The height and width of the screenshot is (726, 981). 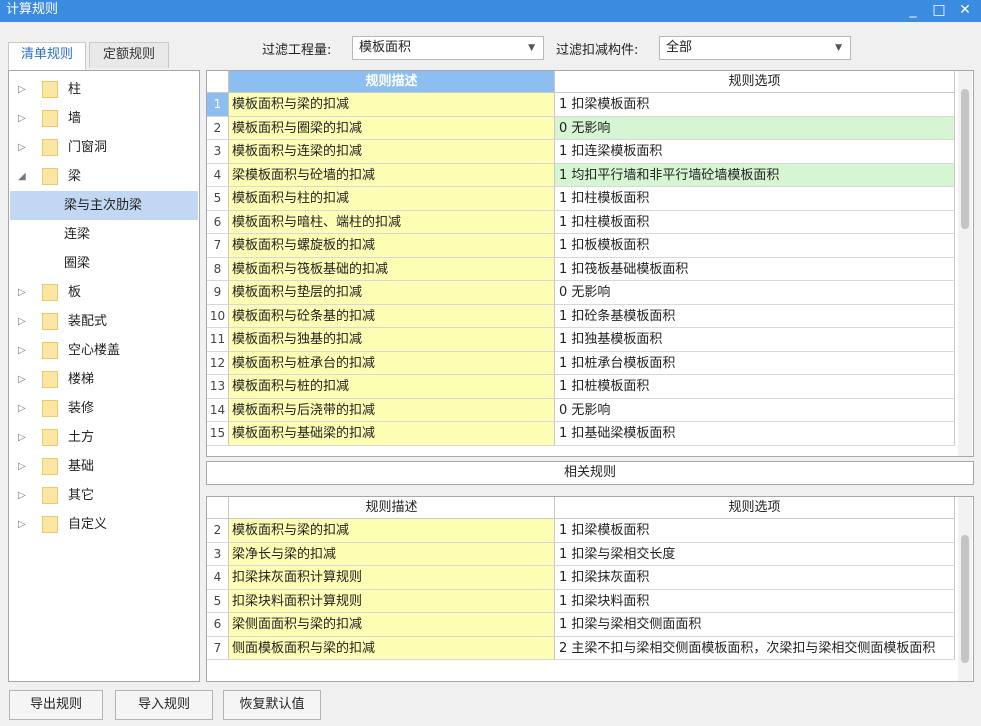 I want to click on rule-description-cell: 模板面积与垫层的扣减, so click(x=392, y=293).